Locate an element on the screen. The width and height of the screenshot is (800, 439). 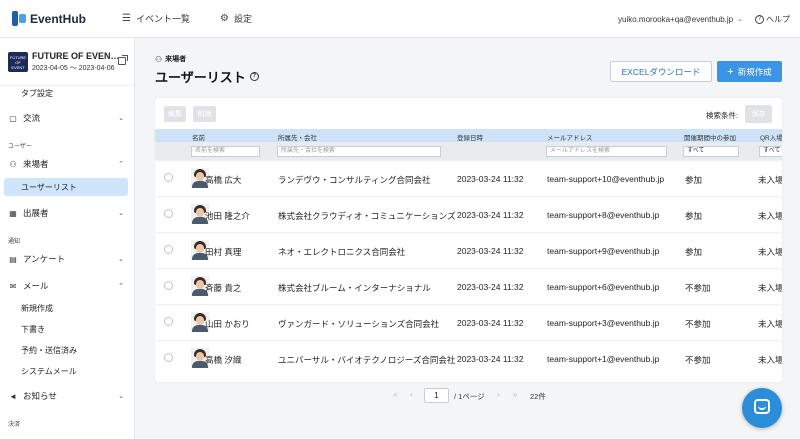
sidebar-item-interaction: ▢ 交流 ⌄ is located at coordinates (67, 118).